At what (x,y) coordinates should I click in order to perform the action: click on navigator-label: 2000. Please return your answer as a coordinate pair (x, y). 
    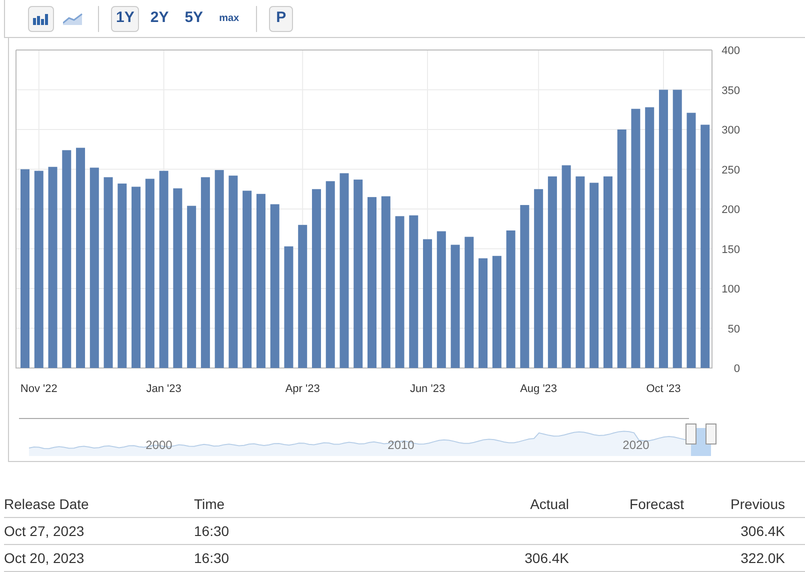
    Looking at the image, I should click on (159, 445).